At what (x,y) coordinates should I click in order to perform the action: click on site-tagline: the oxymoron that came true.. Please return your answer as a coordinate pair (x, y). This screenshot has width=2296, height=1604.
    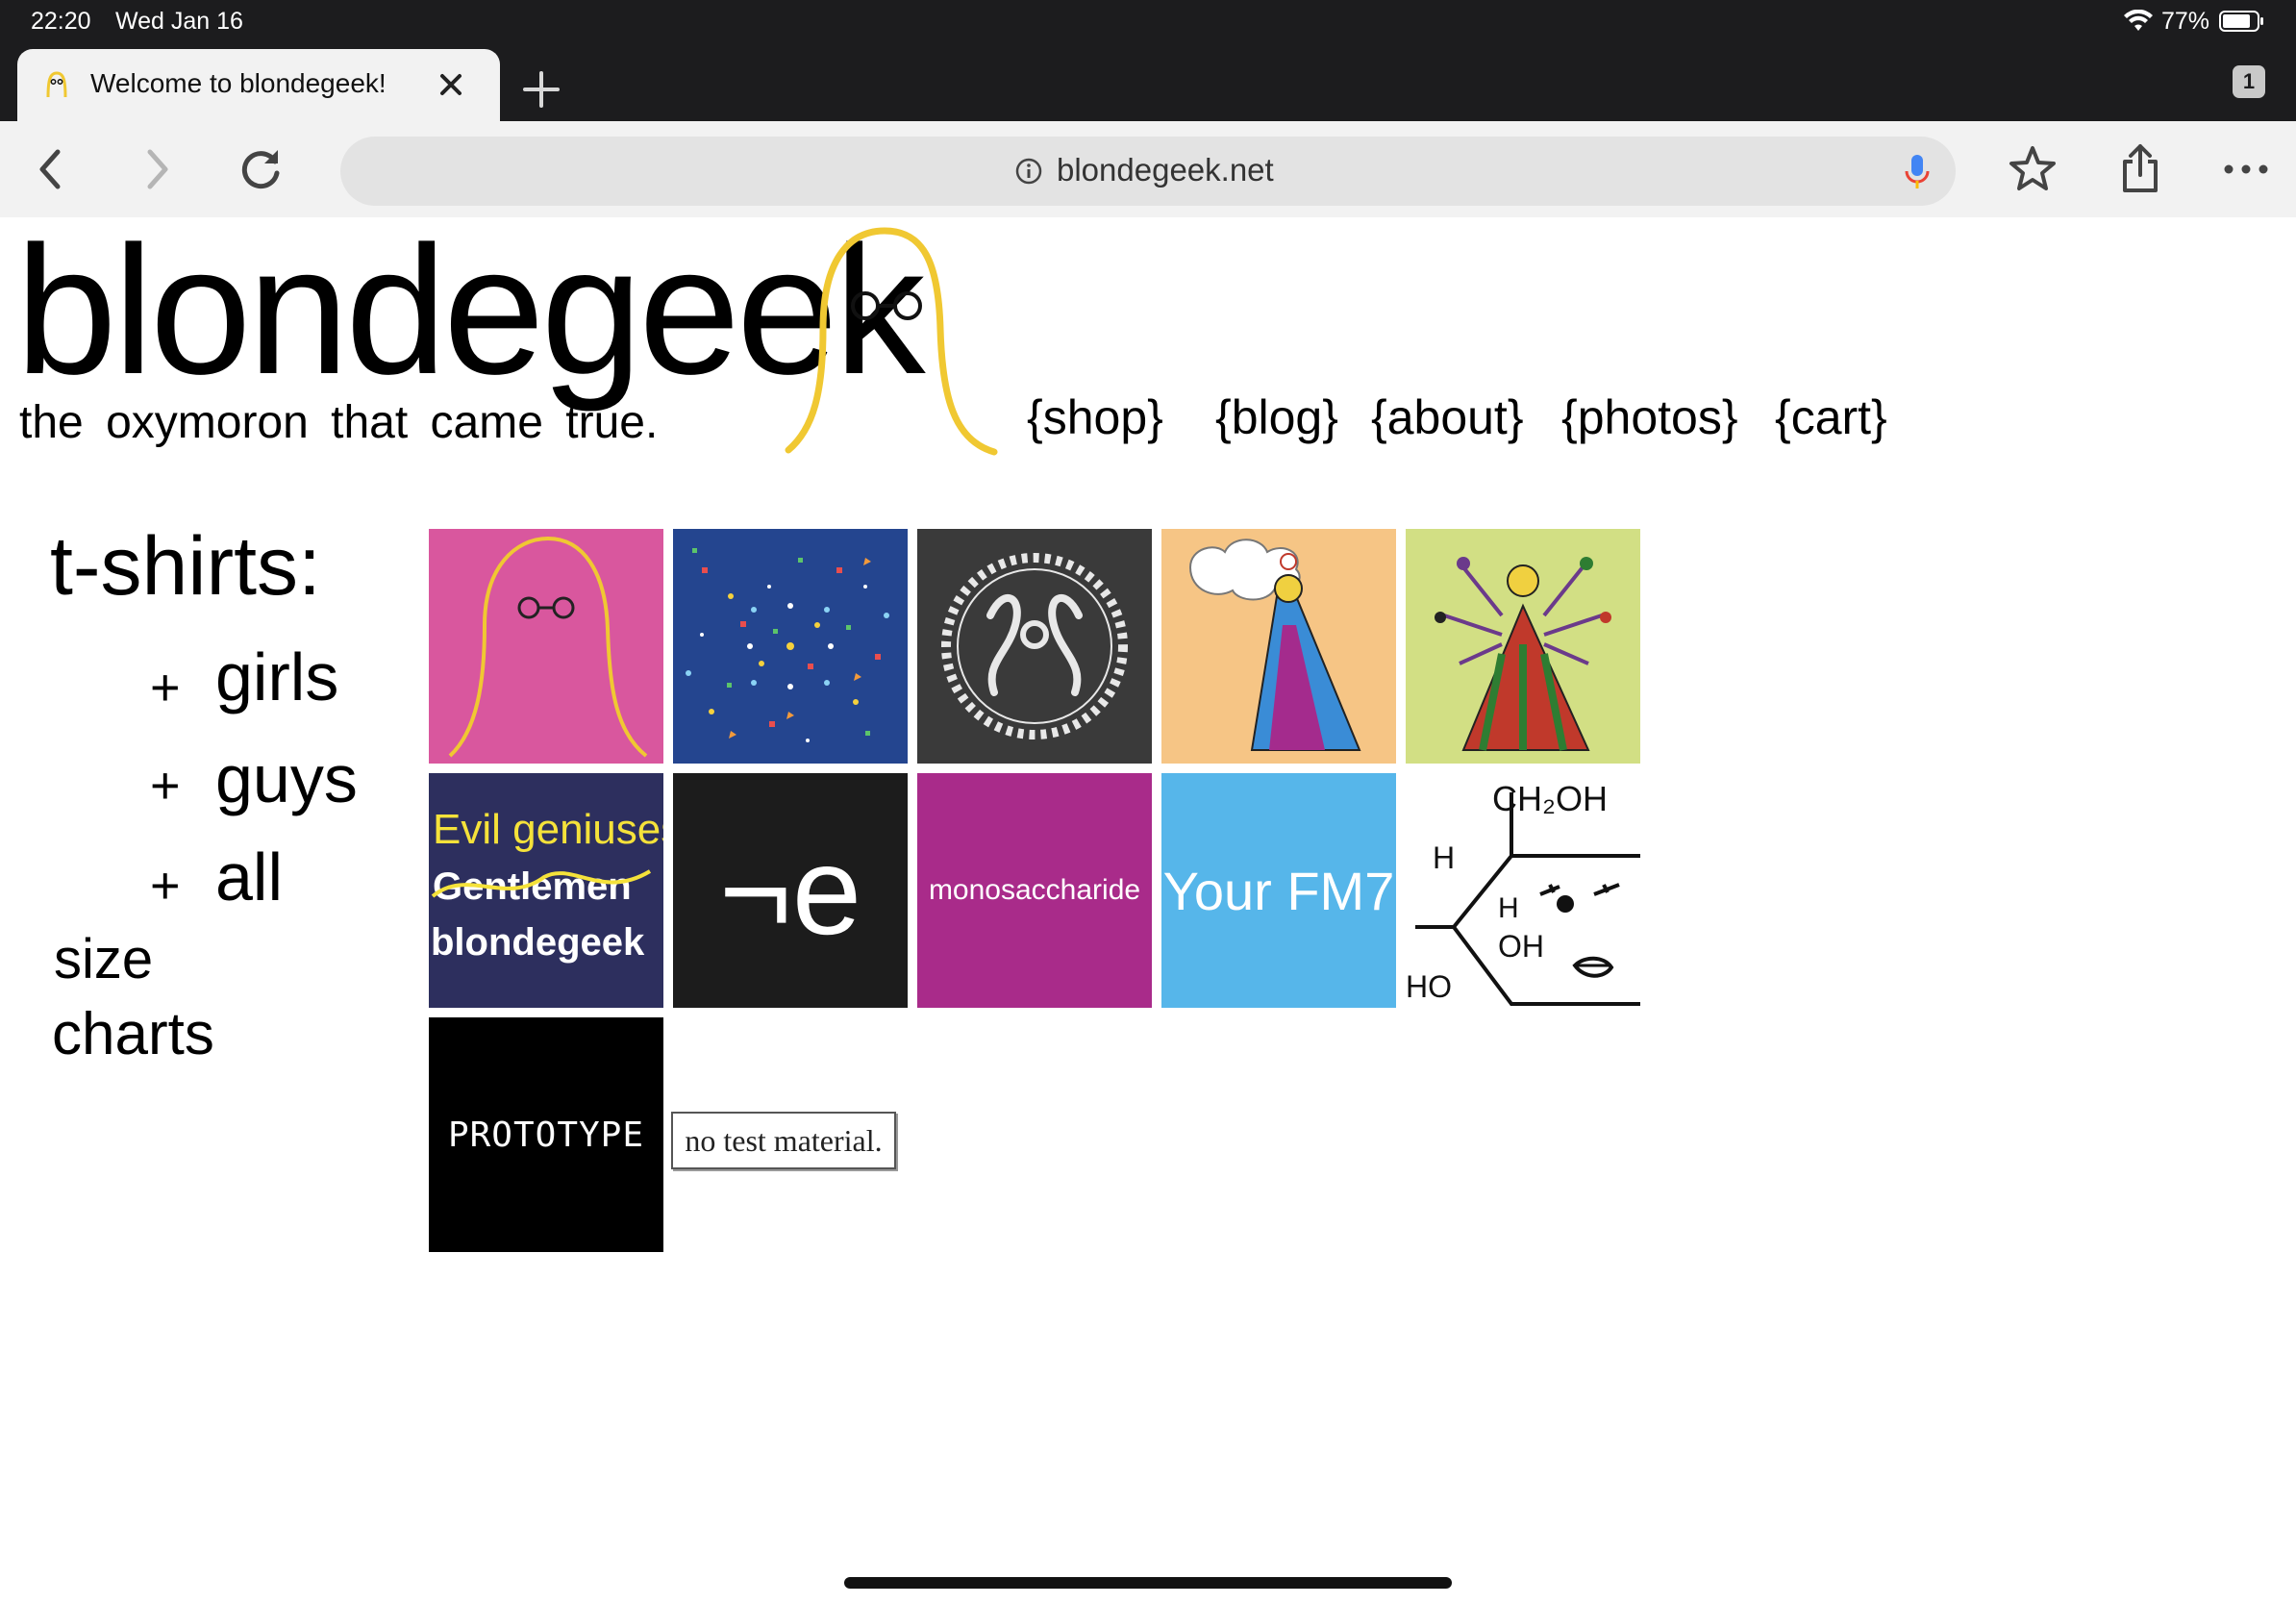
    Looking at the image, I should click on (339, 422).